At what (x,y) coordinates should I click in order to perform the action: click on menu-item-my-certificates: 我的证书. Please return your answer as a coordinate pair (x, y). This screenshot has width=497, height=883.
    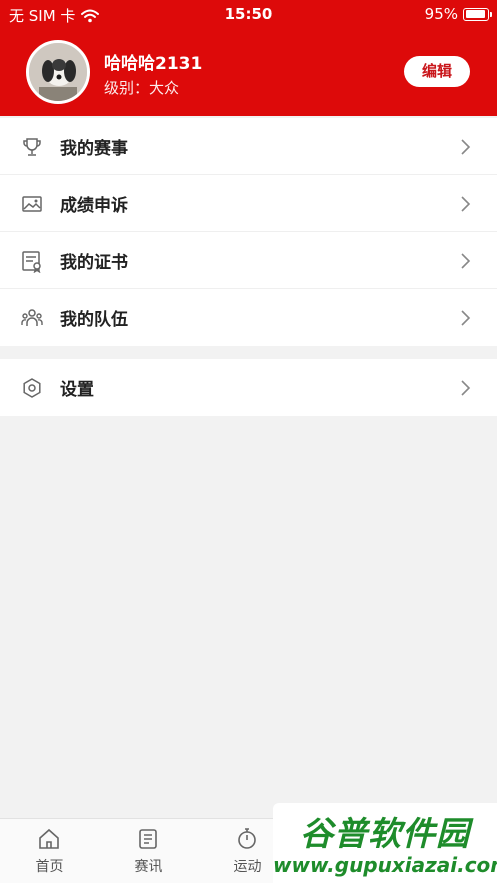
    Looking at the image, I should click on (248, 260).